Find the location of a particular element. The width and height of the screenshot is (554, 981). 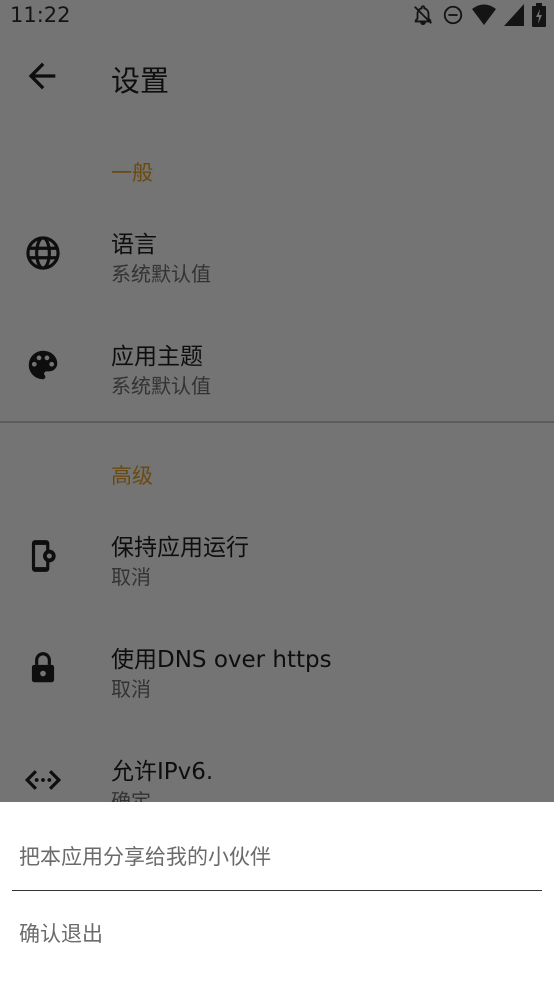

page-title: 设置 is located at coordinates (140, 81).